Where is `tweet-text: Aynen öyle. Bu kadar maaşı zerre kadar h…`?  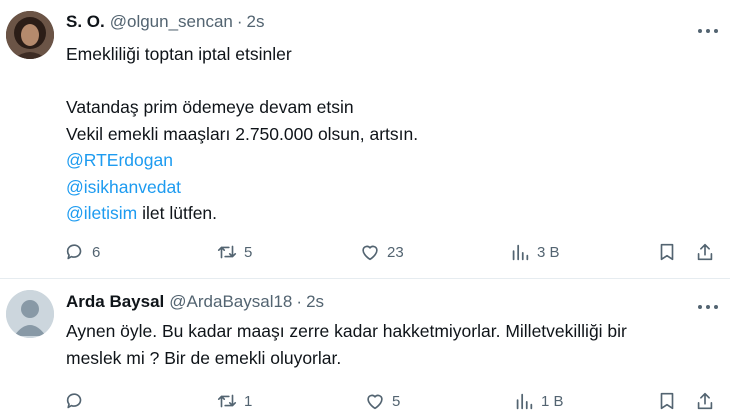 tweet-text: Aynen öyle. Bu kadar maaşı zerre kadar h… is located at coordinates (386, 344).